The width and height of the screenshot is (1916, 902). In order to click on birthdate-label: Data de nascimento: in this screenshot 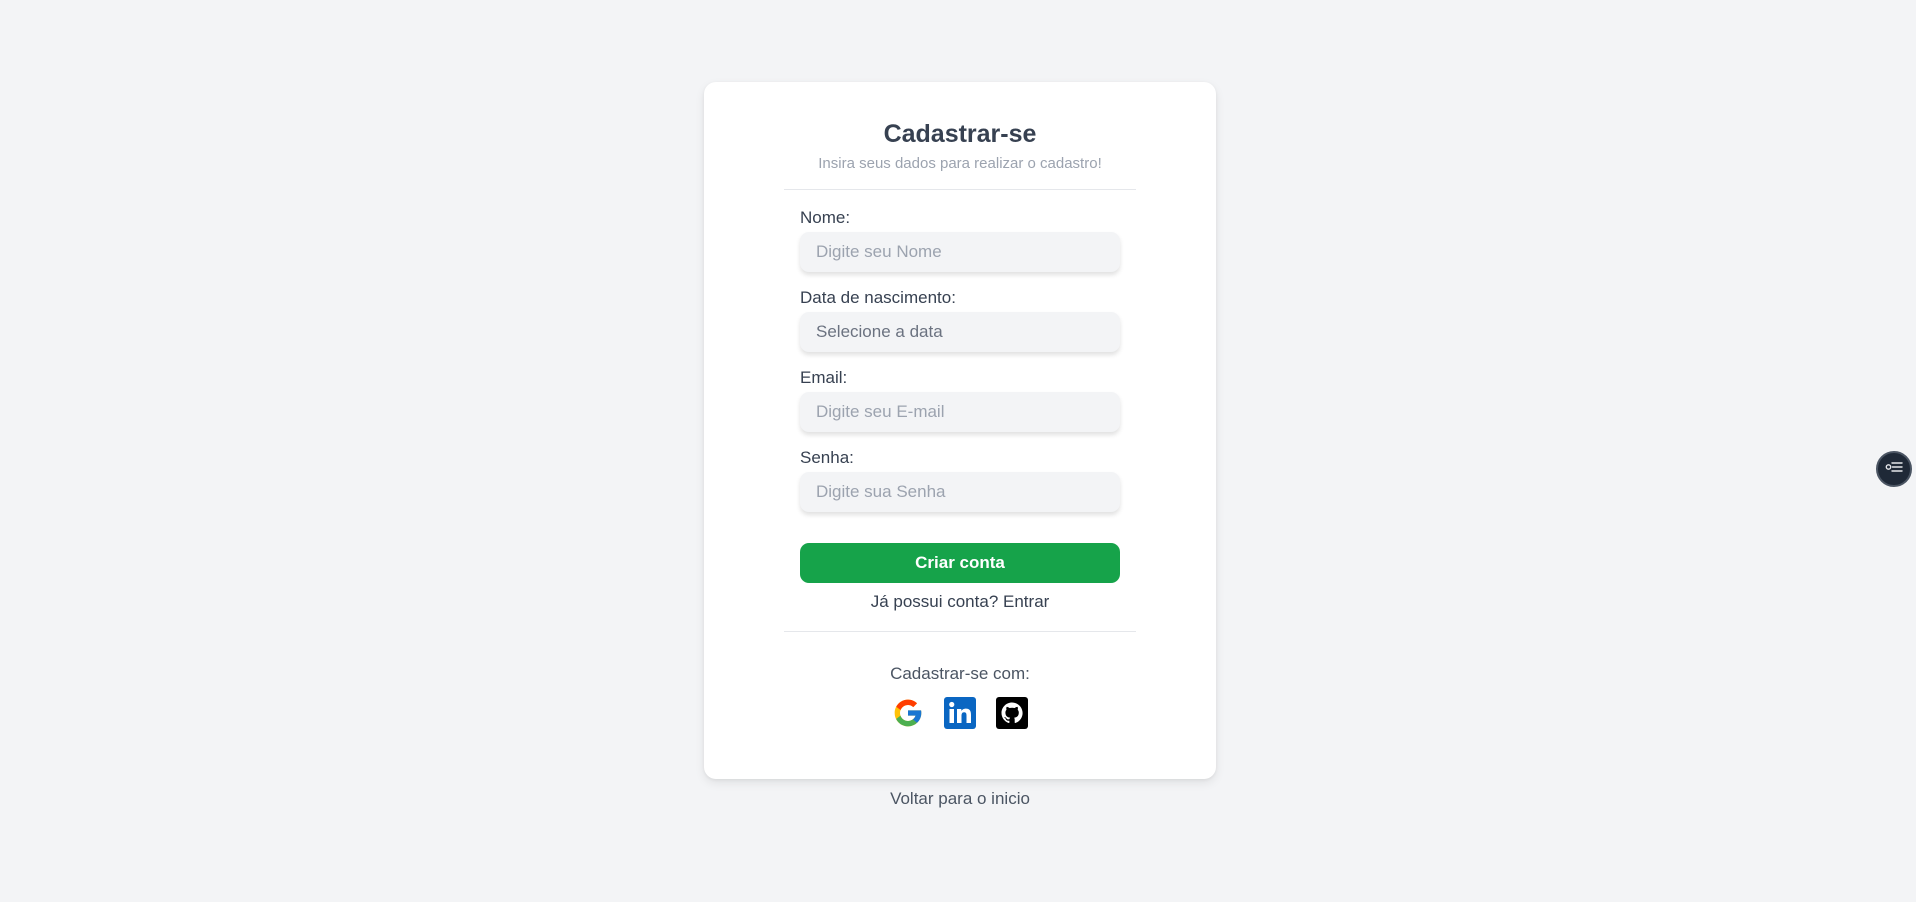, I will do `click(878, 297)`.